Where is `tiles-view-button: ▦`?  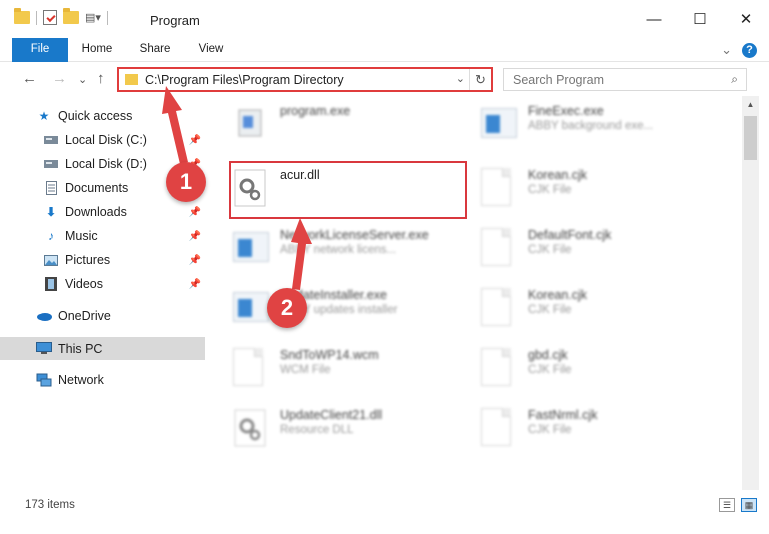
tiles-view-button: ▦ is located at coordinates (749, 505).